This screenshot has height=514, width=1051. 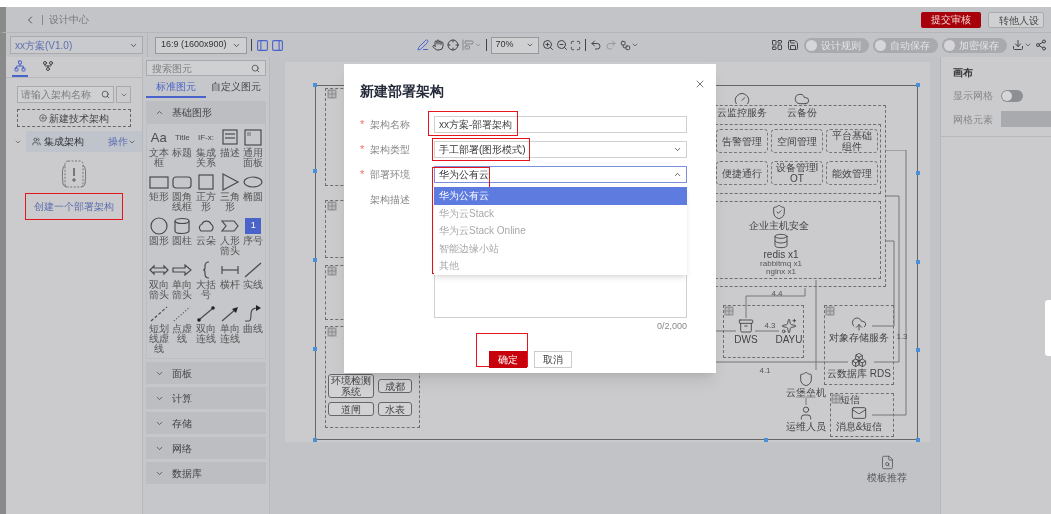 What do you see at coordinates (671, 326) in the screenshot?
I see `char-counter: 0/2,000` at bounding box center [671, 326].